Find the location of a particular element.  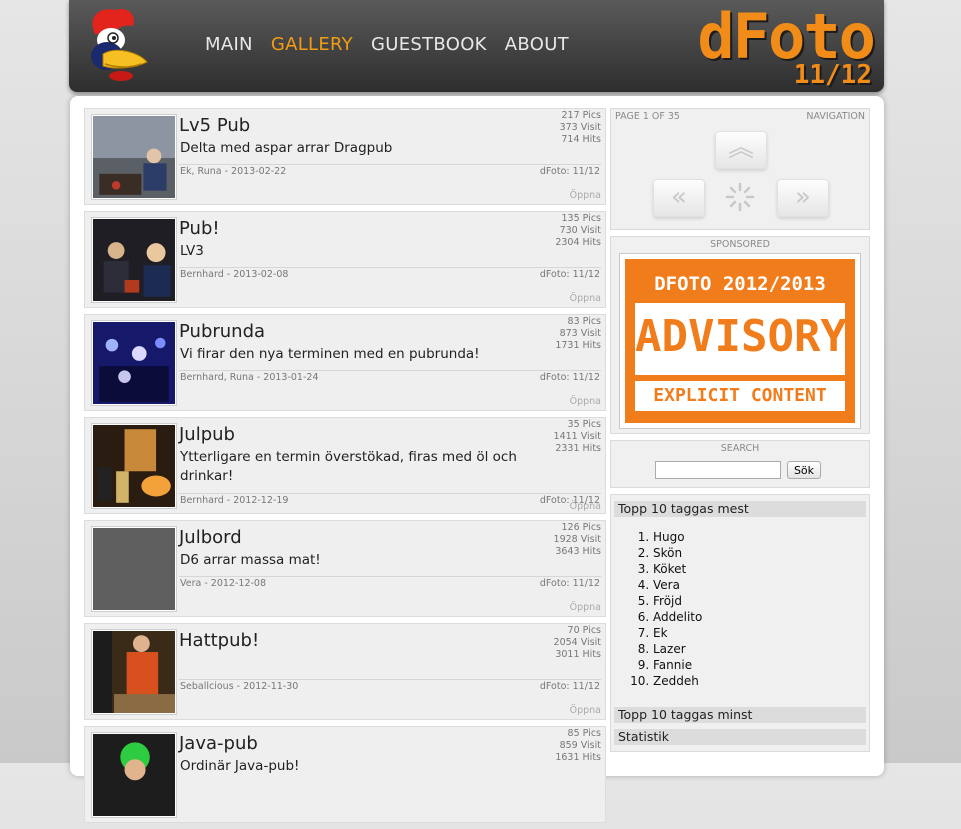

visit-count: 373 Visit is located at coordinates (580, 127).